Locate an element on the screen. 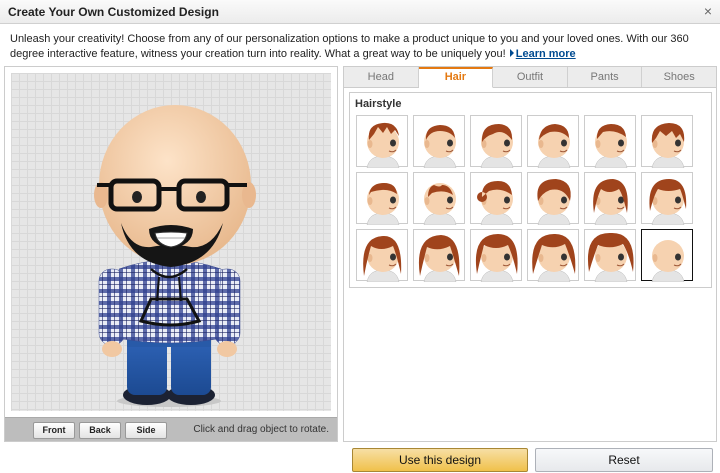 This screenshot has height=473, width=720. hairstyle-option-bob is located at coordinates (667, 198).